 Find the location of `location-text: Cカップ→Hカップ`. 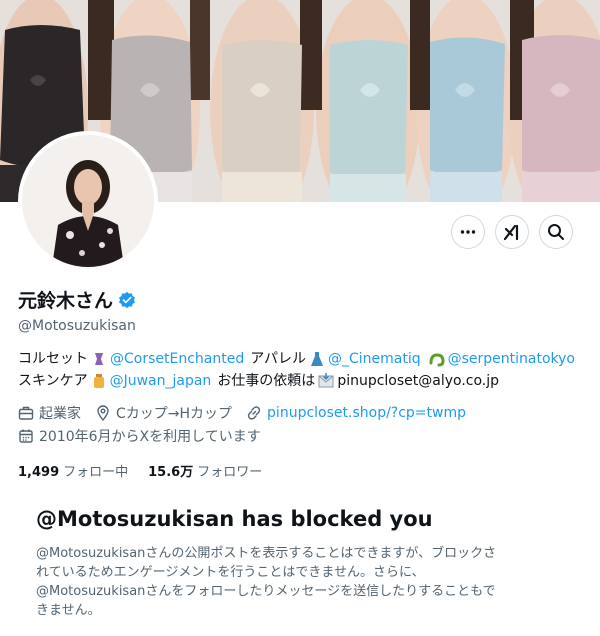

location-text: Cカップ→Hカップ is located at coordinates (174, 414).